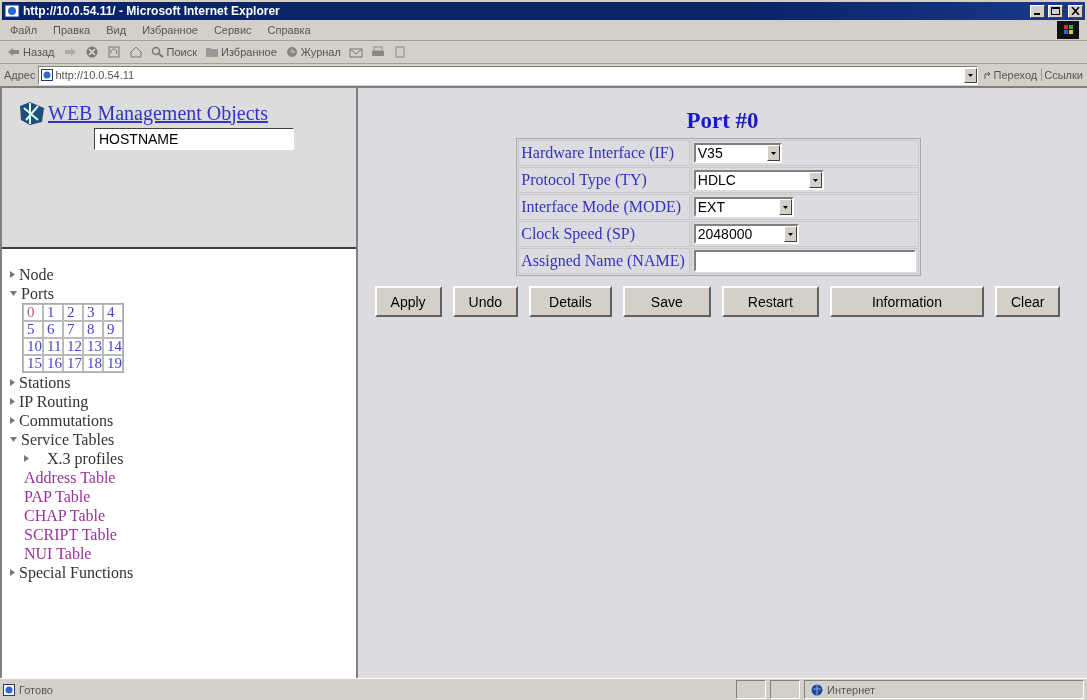  What do you see at coordinates (36, 689) in the screenshot?
I see `status-text: Готово` at bounding box center [36, 689].